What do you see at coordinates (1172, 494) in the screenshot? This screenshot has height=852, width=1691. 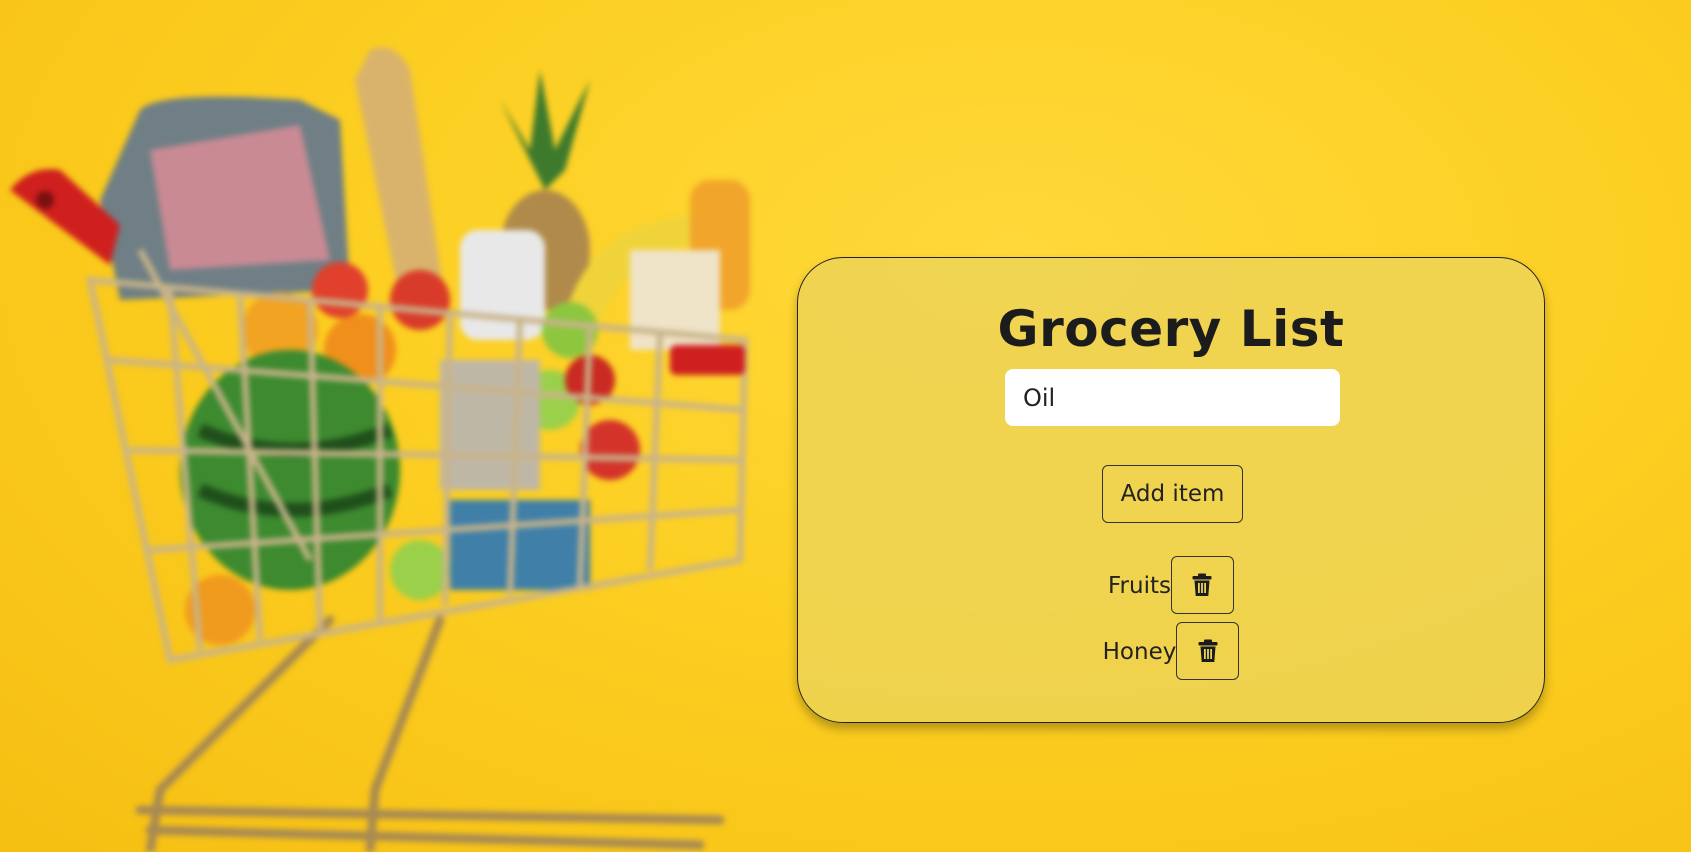 I see `add-item-button: Add item` at bounding box center [1172, 494].